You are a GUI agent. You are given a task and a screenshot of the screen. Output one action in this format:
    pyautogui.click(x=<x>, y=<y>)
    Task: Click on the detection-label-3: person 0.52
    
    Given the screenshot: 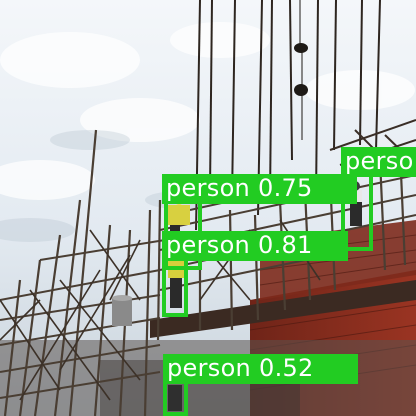 What is the action you would take?
    pyautogui.click(x=260, y=369)
    